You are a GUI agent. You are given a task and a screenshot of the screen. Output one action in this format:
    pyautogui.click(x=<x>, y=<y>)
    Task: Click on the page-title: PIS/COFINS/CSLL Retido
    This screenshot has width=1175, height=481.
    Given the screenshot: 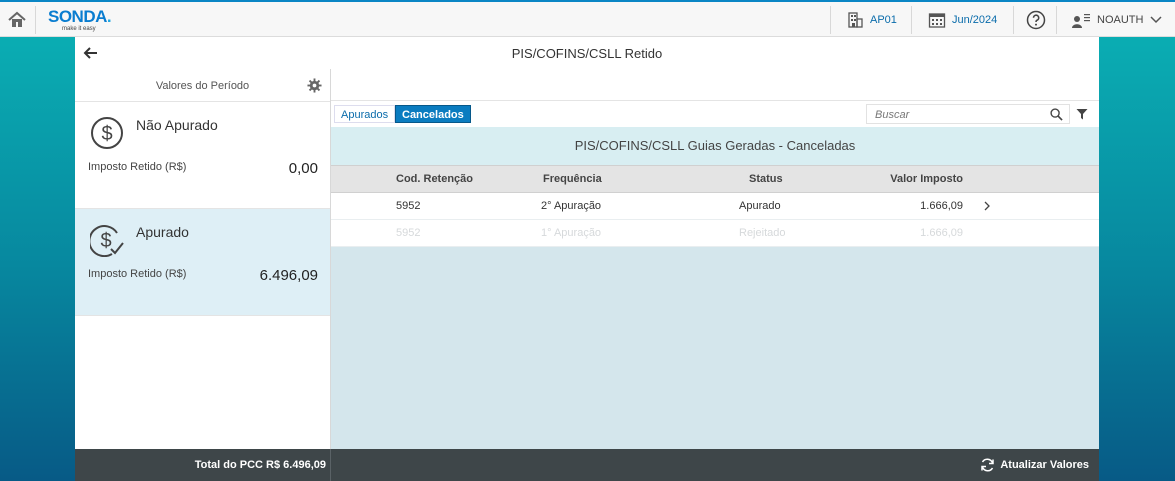 What is the action you would take?
    pyautogui.click(x=587, y=53)
    